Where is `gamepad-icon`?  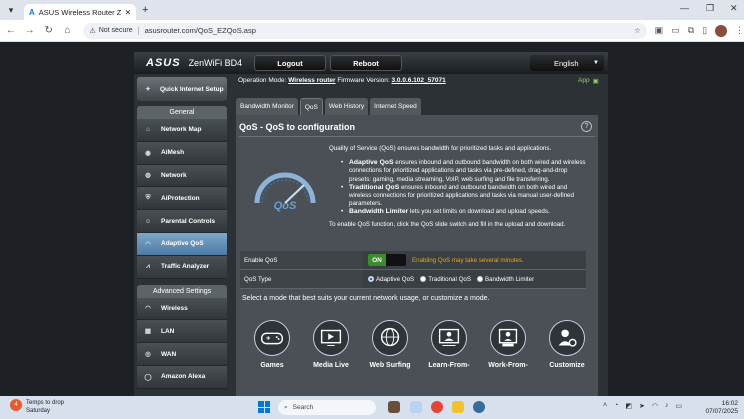
gamepad-icon is located at coordinates (272, 338).